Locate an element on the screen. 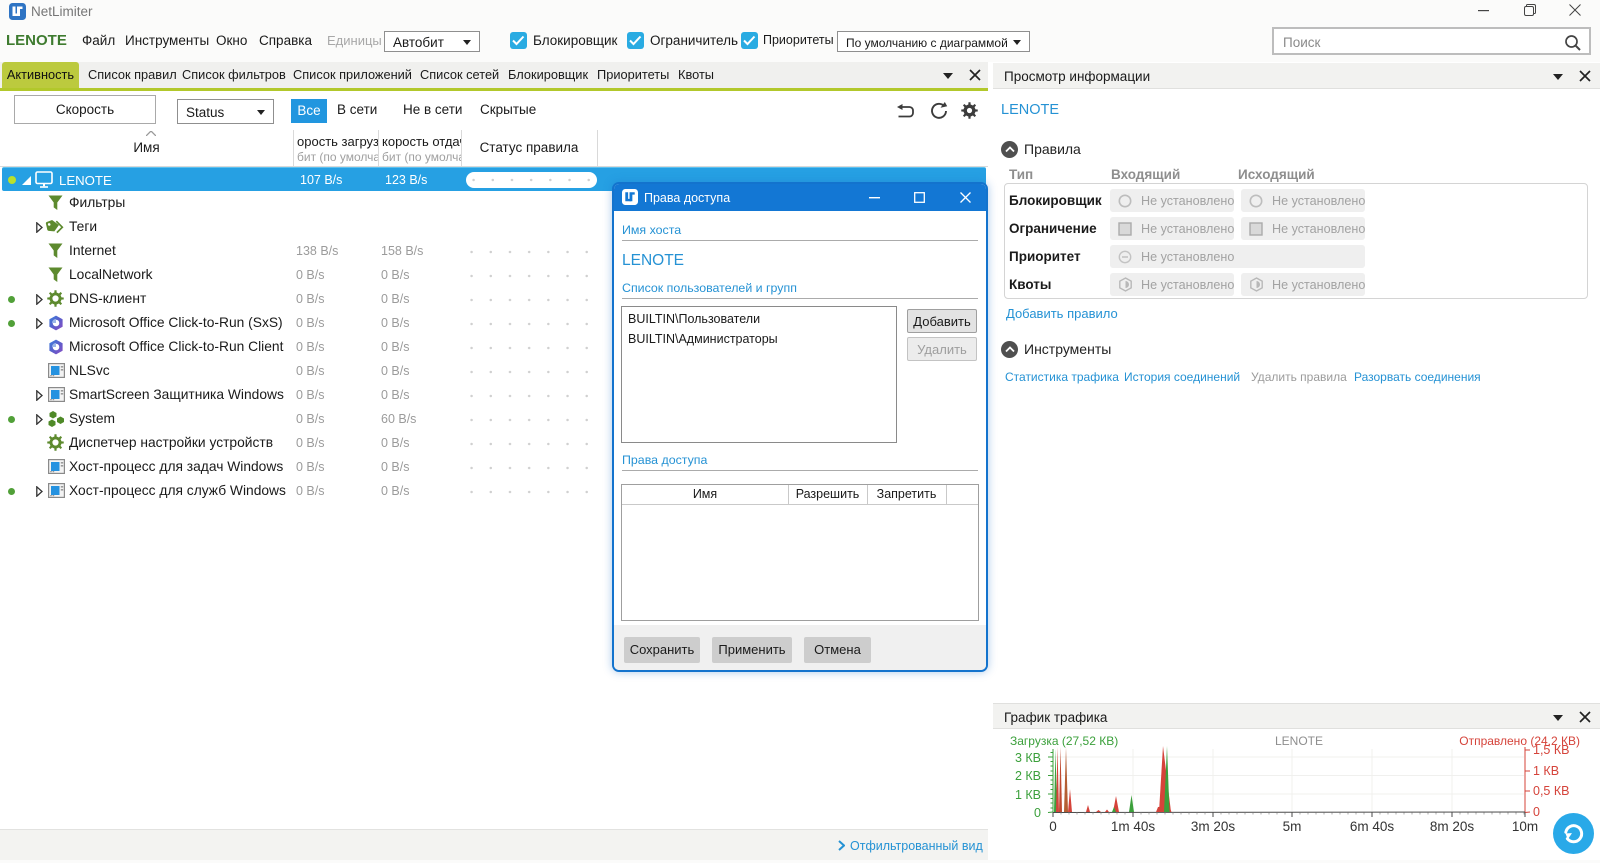  svg-text: 0,5 КВ is located at coordinates (1551, 791).